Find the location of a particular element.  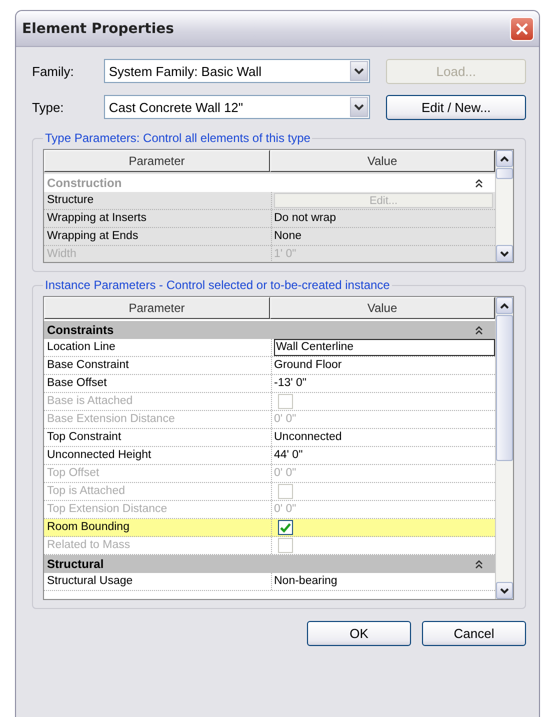

group-title: Instance Parameters - Control selected or to-be-created instance is located at coordinates (217, 285).